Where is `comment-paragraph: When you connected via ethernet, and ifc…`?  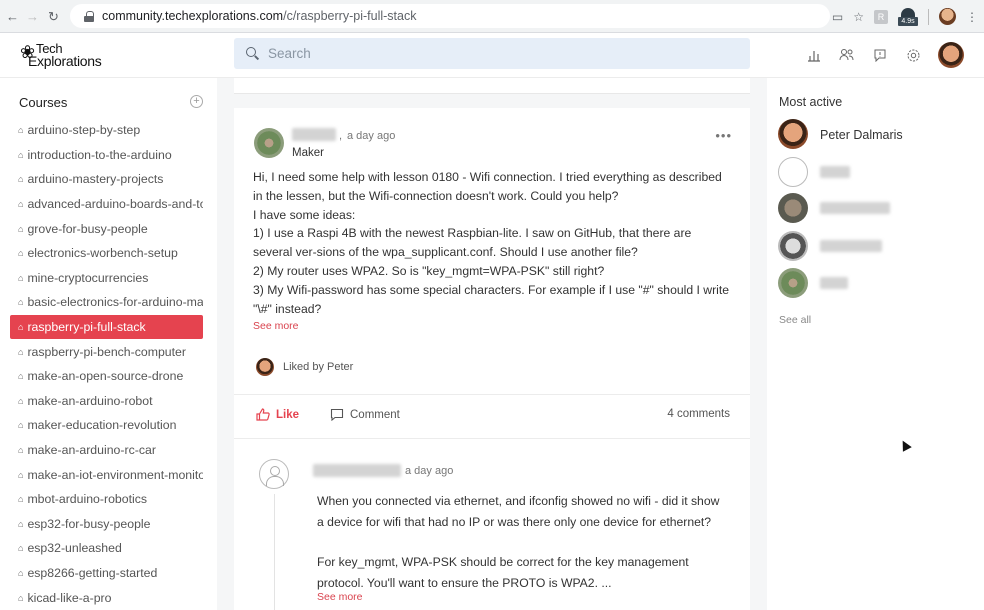 comment-paragraph: When you connected via ethernet, and ifc… is located at coordinates (518, 511).